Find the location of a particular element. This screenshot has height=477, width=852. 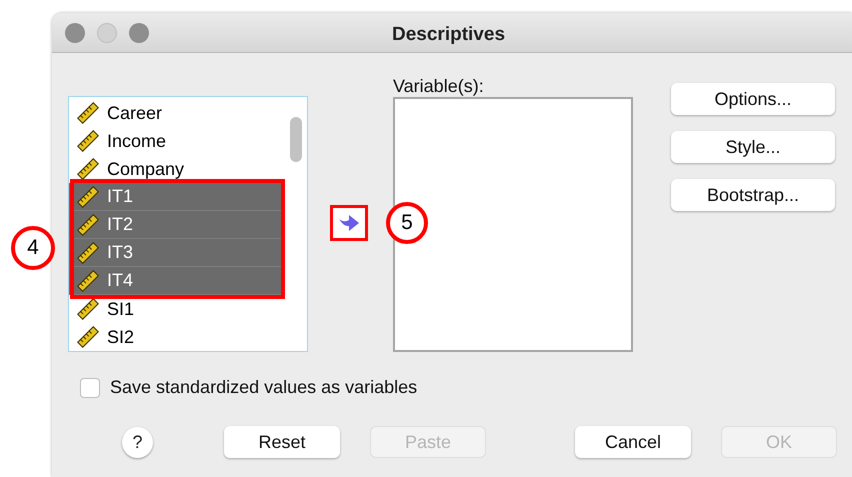

list-item: IT3 is located at coordinates (176, 253).